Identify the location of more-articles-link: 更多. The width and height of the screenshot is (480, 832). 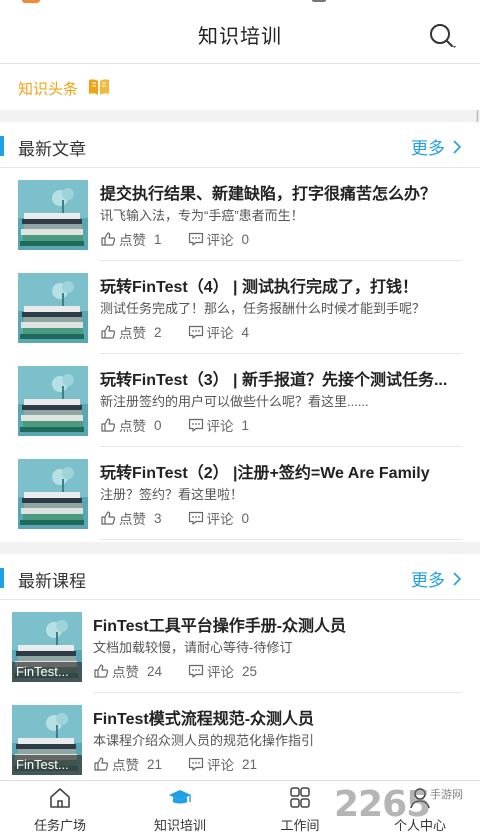
(436, 146).